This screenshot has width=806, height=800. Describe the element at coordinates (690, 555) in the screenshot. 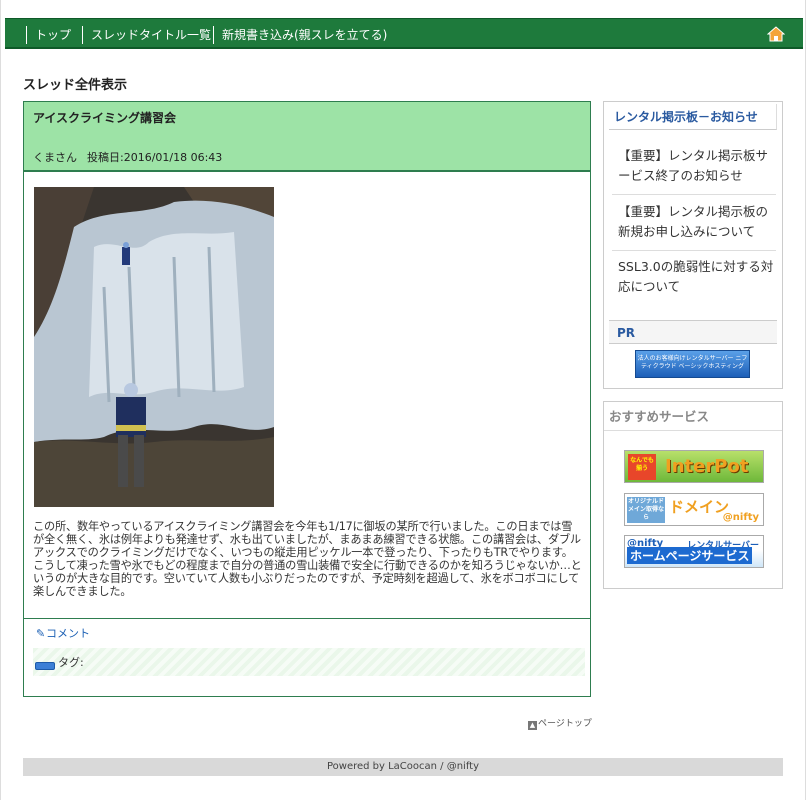

I see `homepage-banner-text: ホームページサービス` at that location.